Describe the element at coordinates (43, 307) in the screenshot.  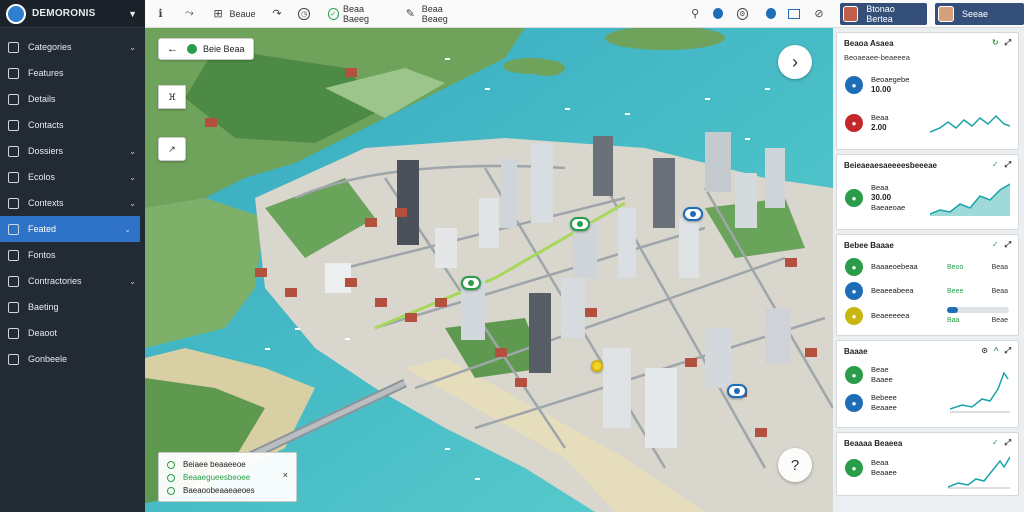
I see `sidebar-item-label: Baeting` at that location.